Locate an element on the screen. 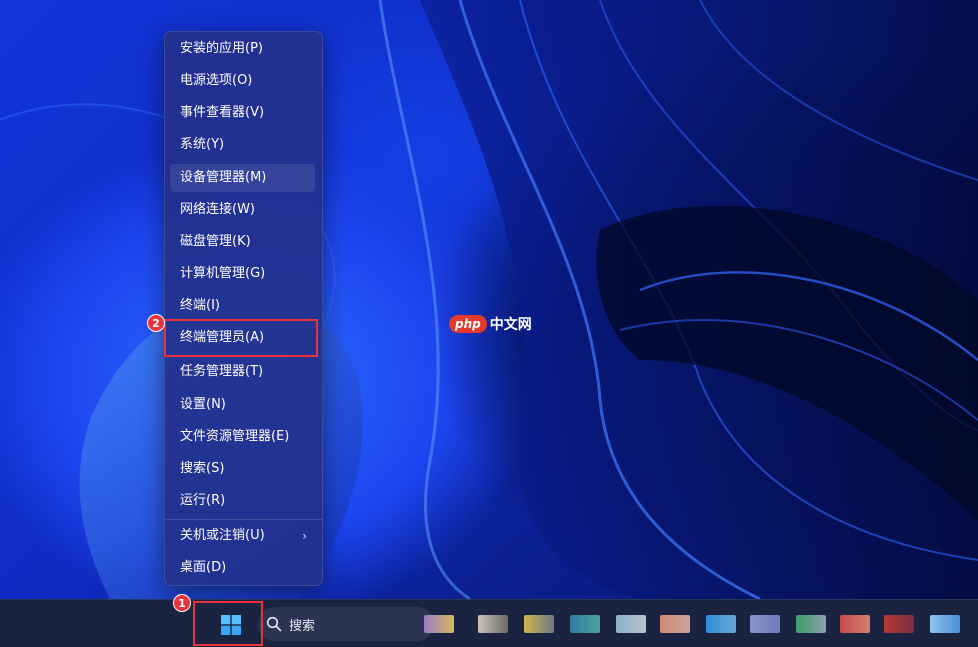  chevron-right-icon: › is located at coordinates (304, 536).